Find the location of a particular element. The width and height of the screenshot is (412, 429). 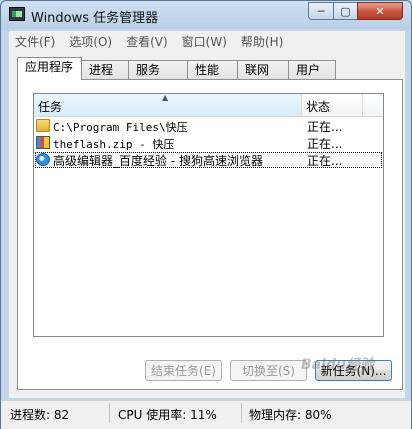

end-task-button: 结束任务(E) is located at coordinates (183, 370).